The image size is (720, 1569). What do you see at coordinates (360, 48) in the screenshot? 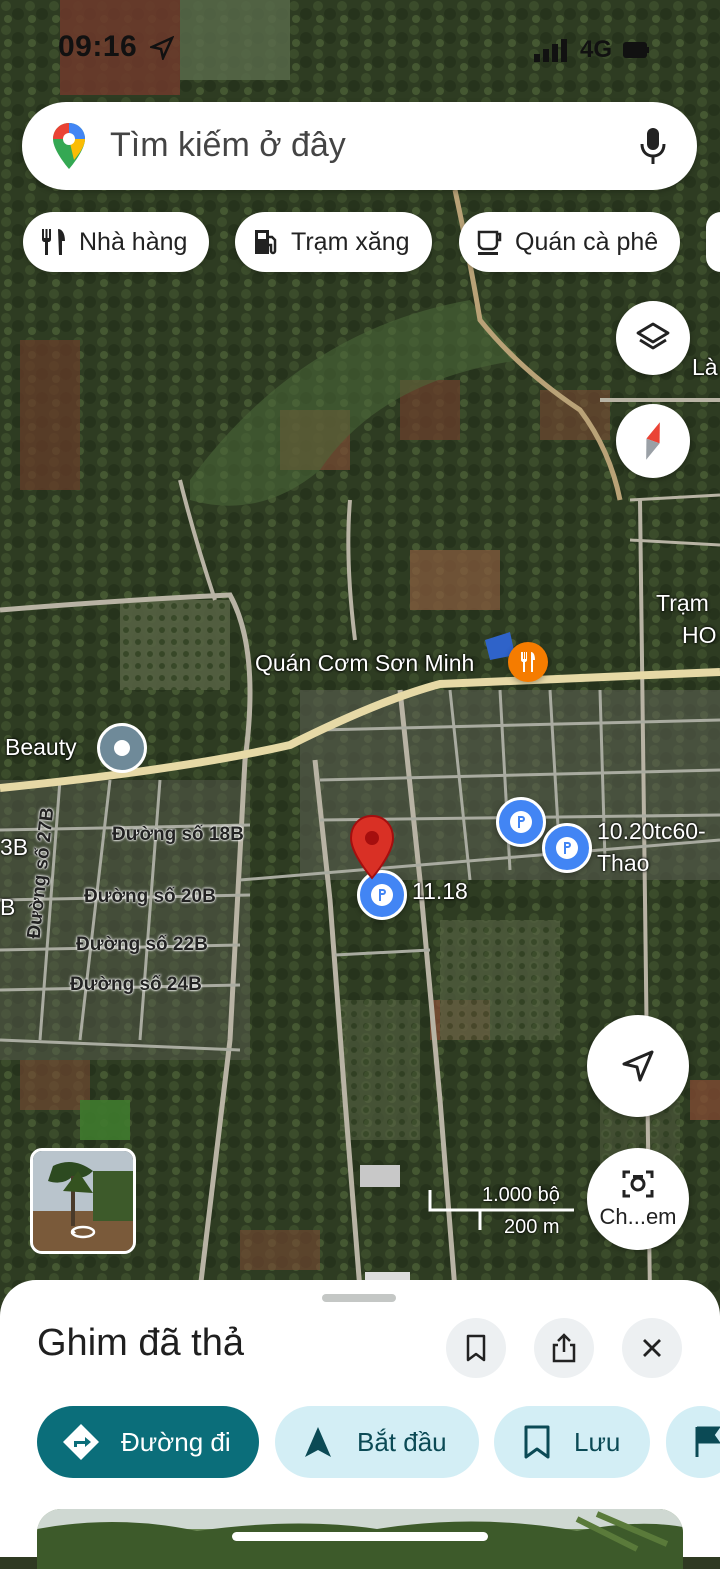
I see `status-bar: 09:16 4G` at bounding box center [360, 48].